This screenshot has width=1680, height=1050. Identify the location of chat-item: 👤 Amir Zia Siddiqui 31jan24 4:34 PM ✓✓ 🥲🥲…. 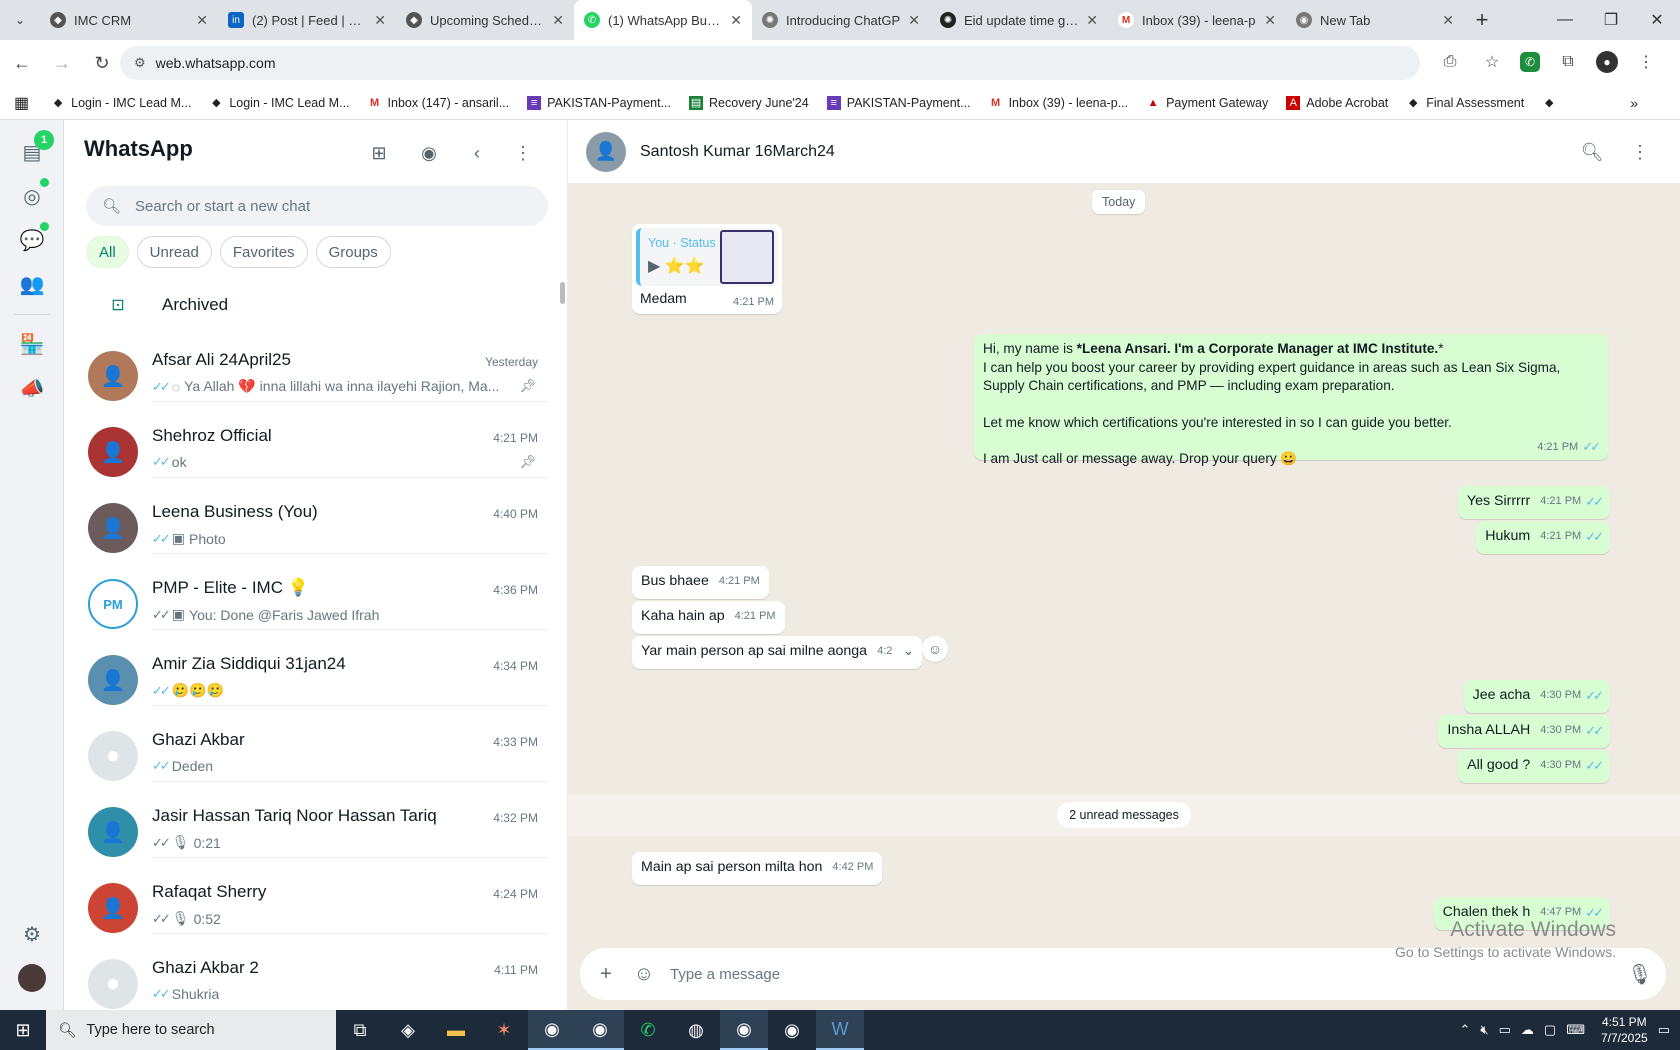
(316, 680).